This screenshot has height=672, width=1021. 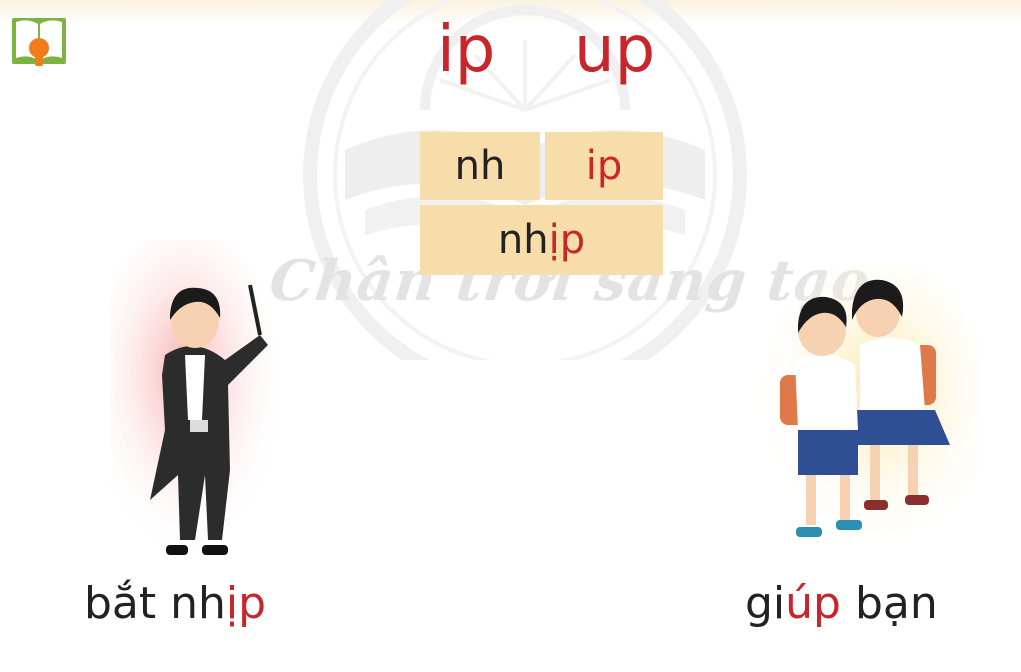 I want to click on conductor-illustration, so click(x=195, y=400).